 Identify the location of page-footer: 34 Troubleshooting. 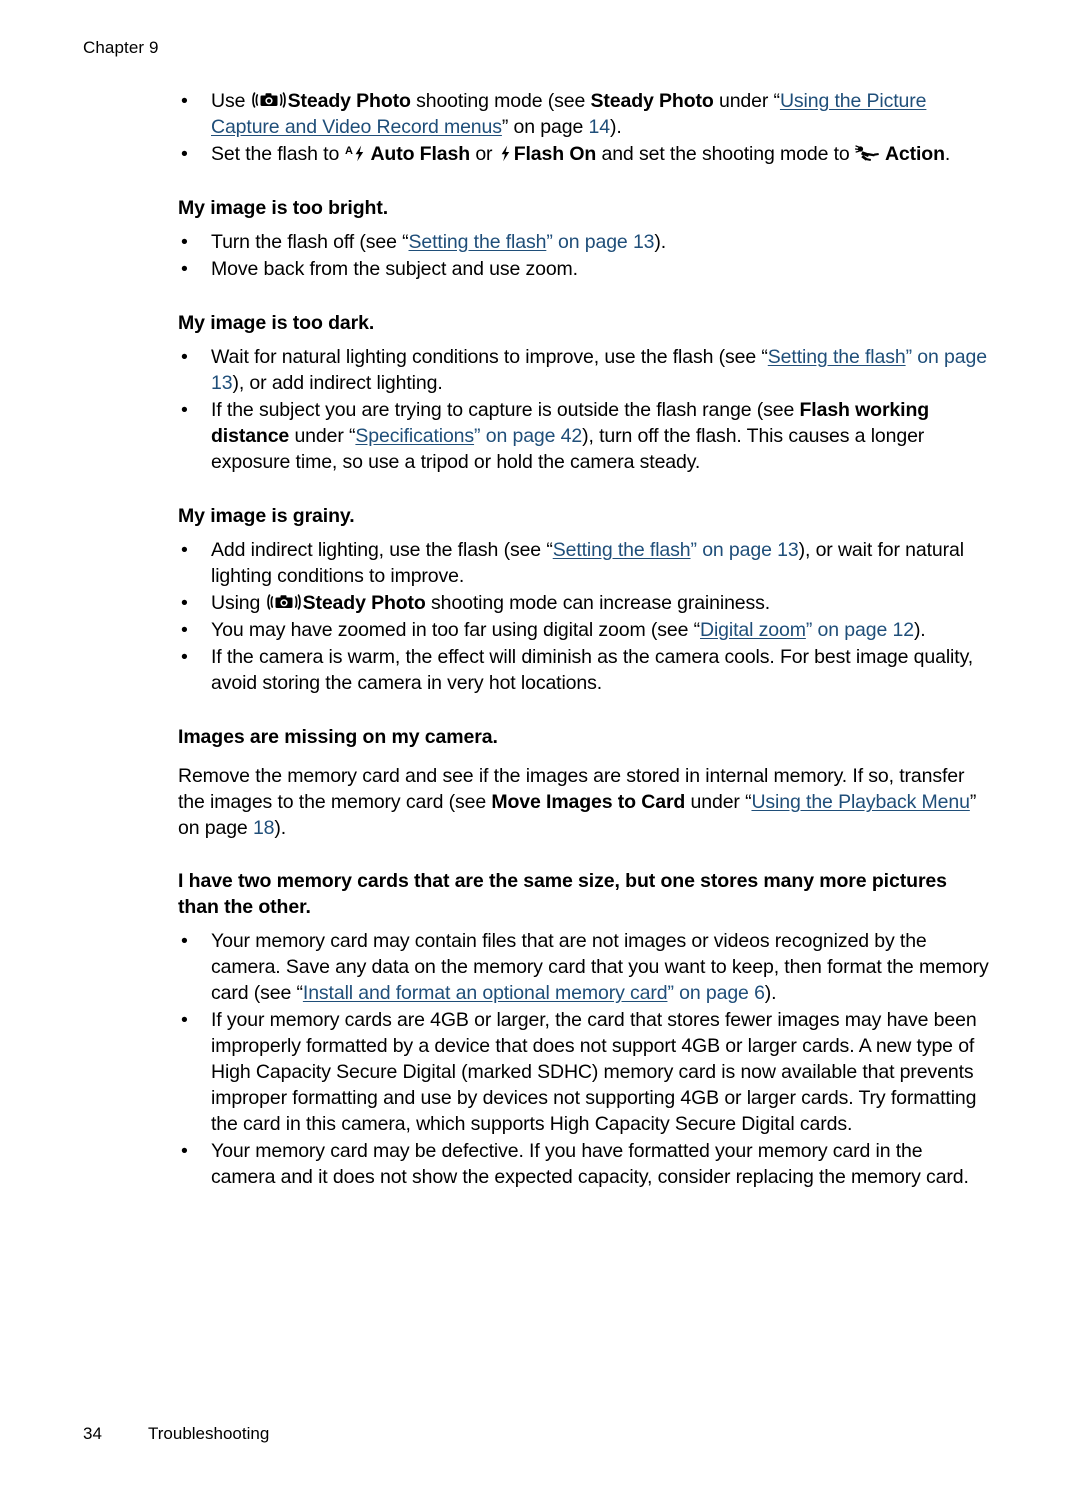
(176, 1434).